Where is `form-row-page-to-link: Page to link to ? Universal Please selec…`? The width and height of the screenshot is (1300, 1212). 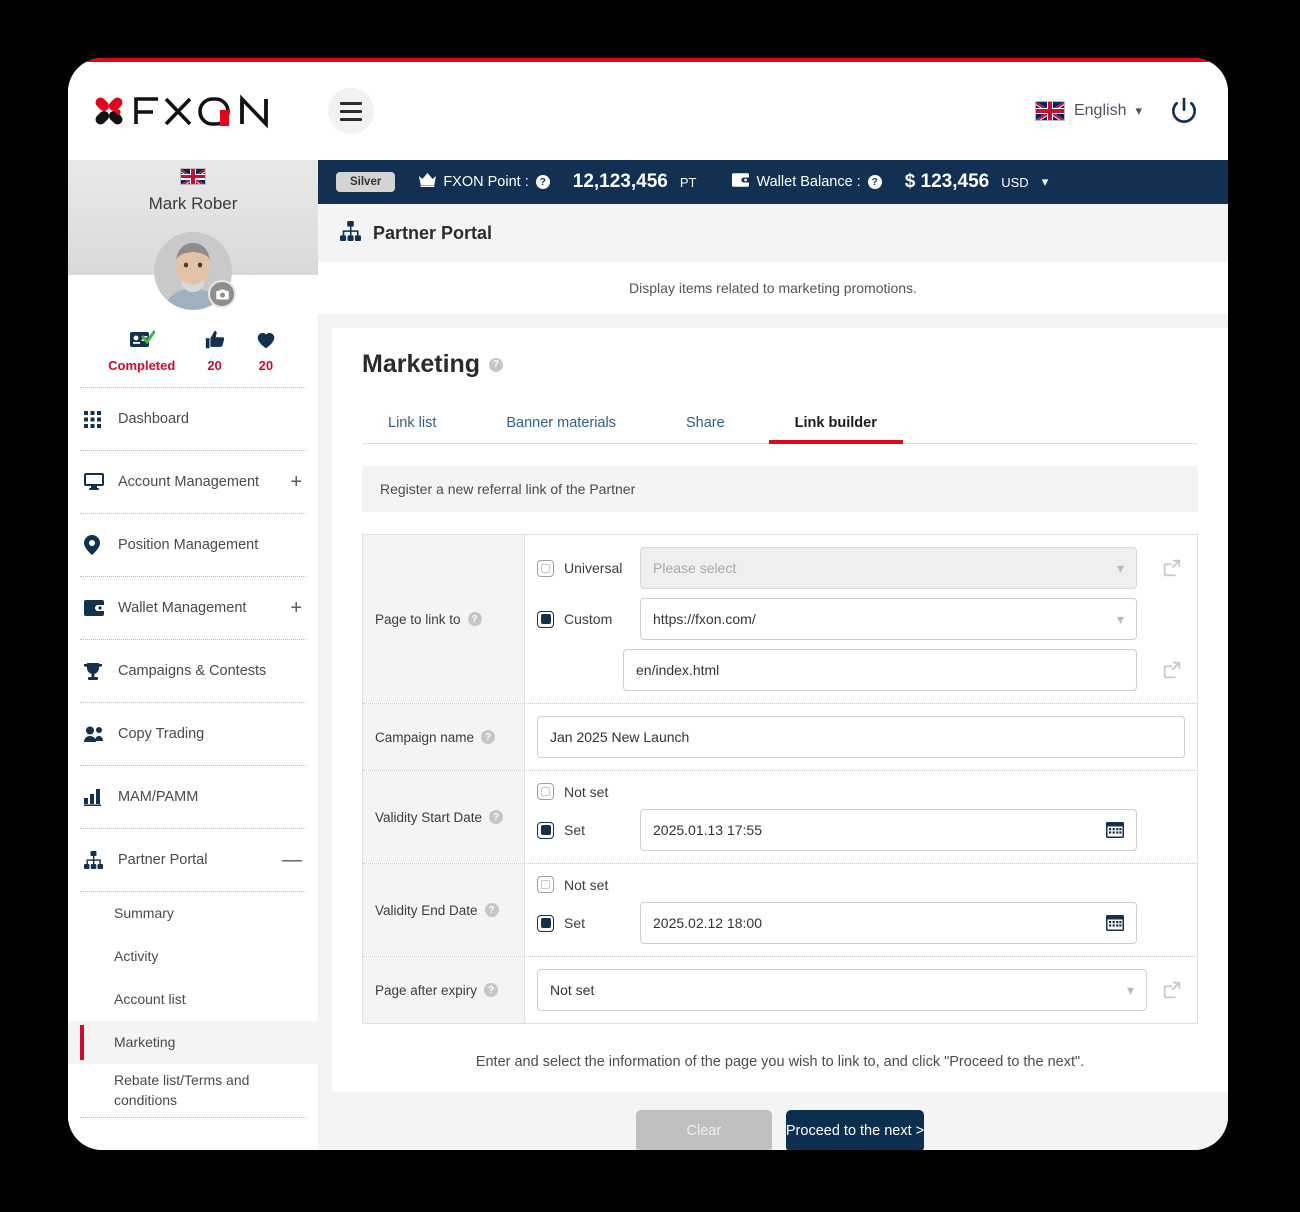 form-row-page-to-link: Page to link to ? Universal Please selec… is located at coordinates (780, 619).